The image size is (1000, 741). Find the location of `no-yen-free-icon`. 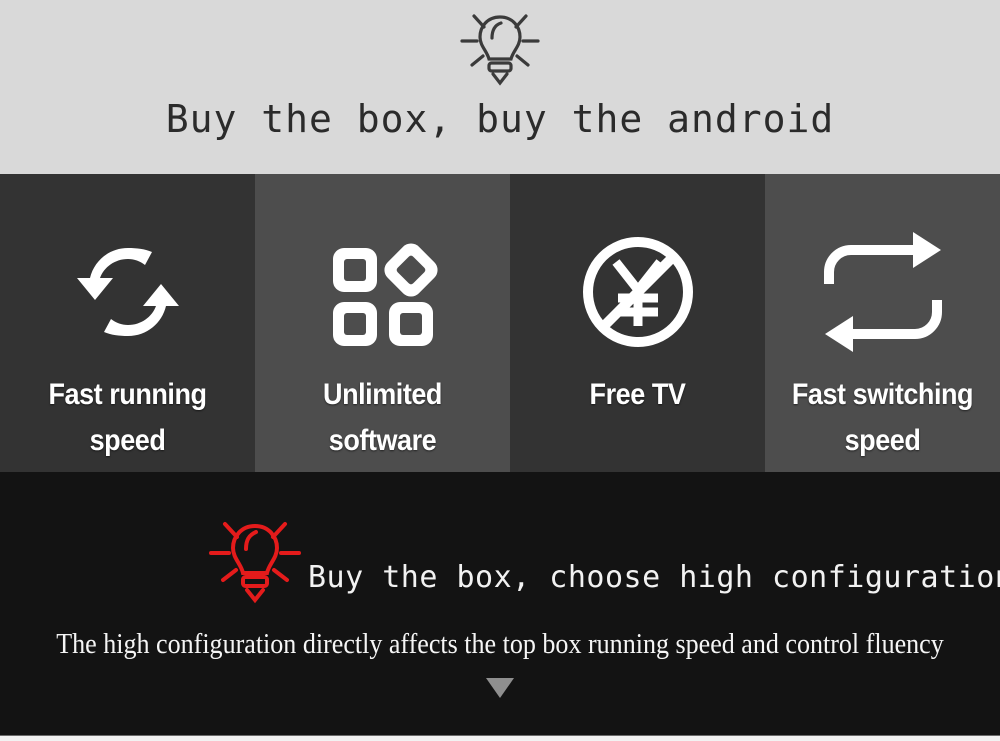

no-yen-free-icon is located at coordinates (638, 292).